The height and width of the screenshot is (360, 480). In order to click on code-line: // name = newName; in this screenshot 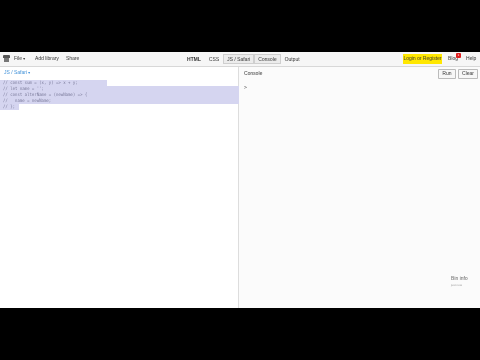, I will do `click(119, 101)`.